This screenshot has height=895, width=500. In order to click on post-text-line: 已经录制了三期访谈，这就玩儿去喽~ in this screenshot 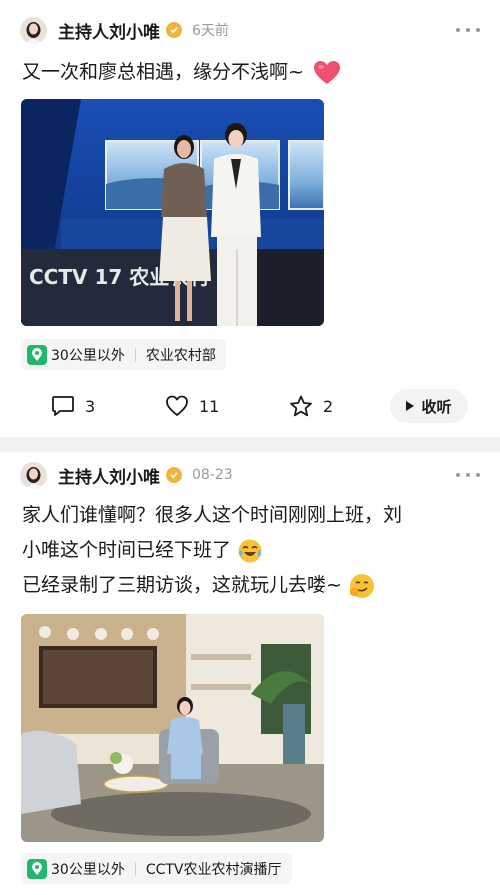, I will do `click(182, 585)`.